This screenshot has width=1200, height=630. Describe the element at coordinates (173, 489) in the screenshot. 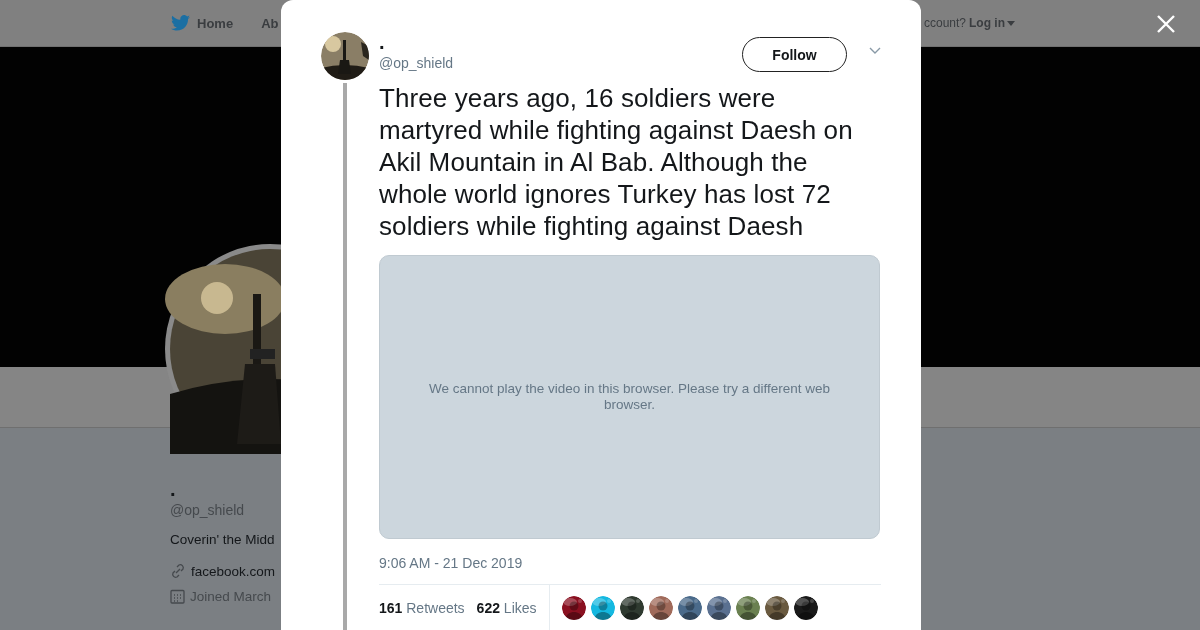

I see `profile-name: .` at that location.